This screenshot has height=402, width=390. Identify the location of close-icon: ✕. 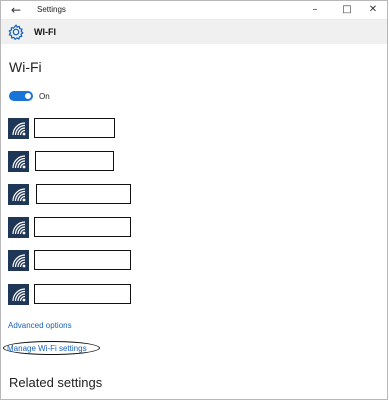
(373, 10).